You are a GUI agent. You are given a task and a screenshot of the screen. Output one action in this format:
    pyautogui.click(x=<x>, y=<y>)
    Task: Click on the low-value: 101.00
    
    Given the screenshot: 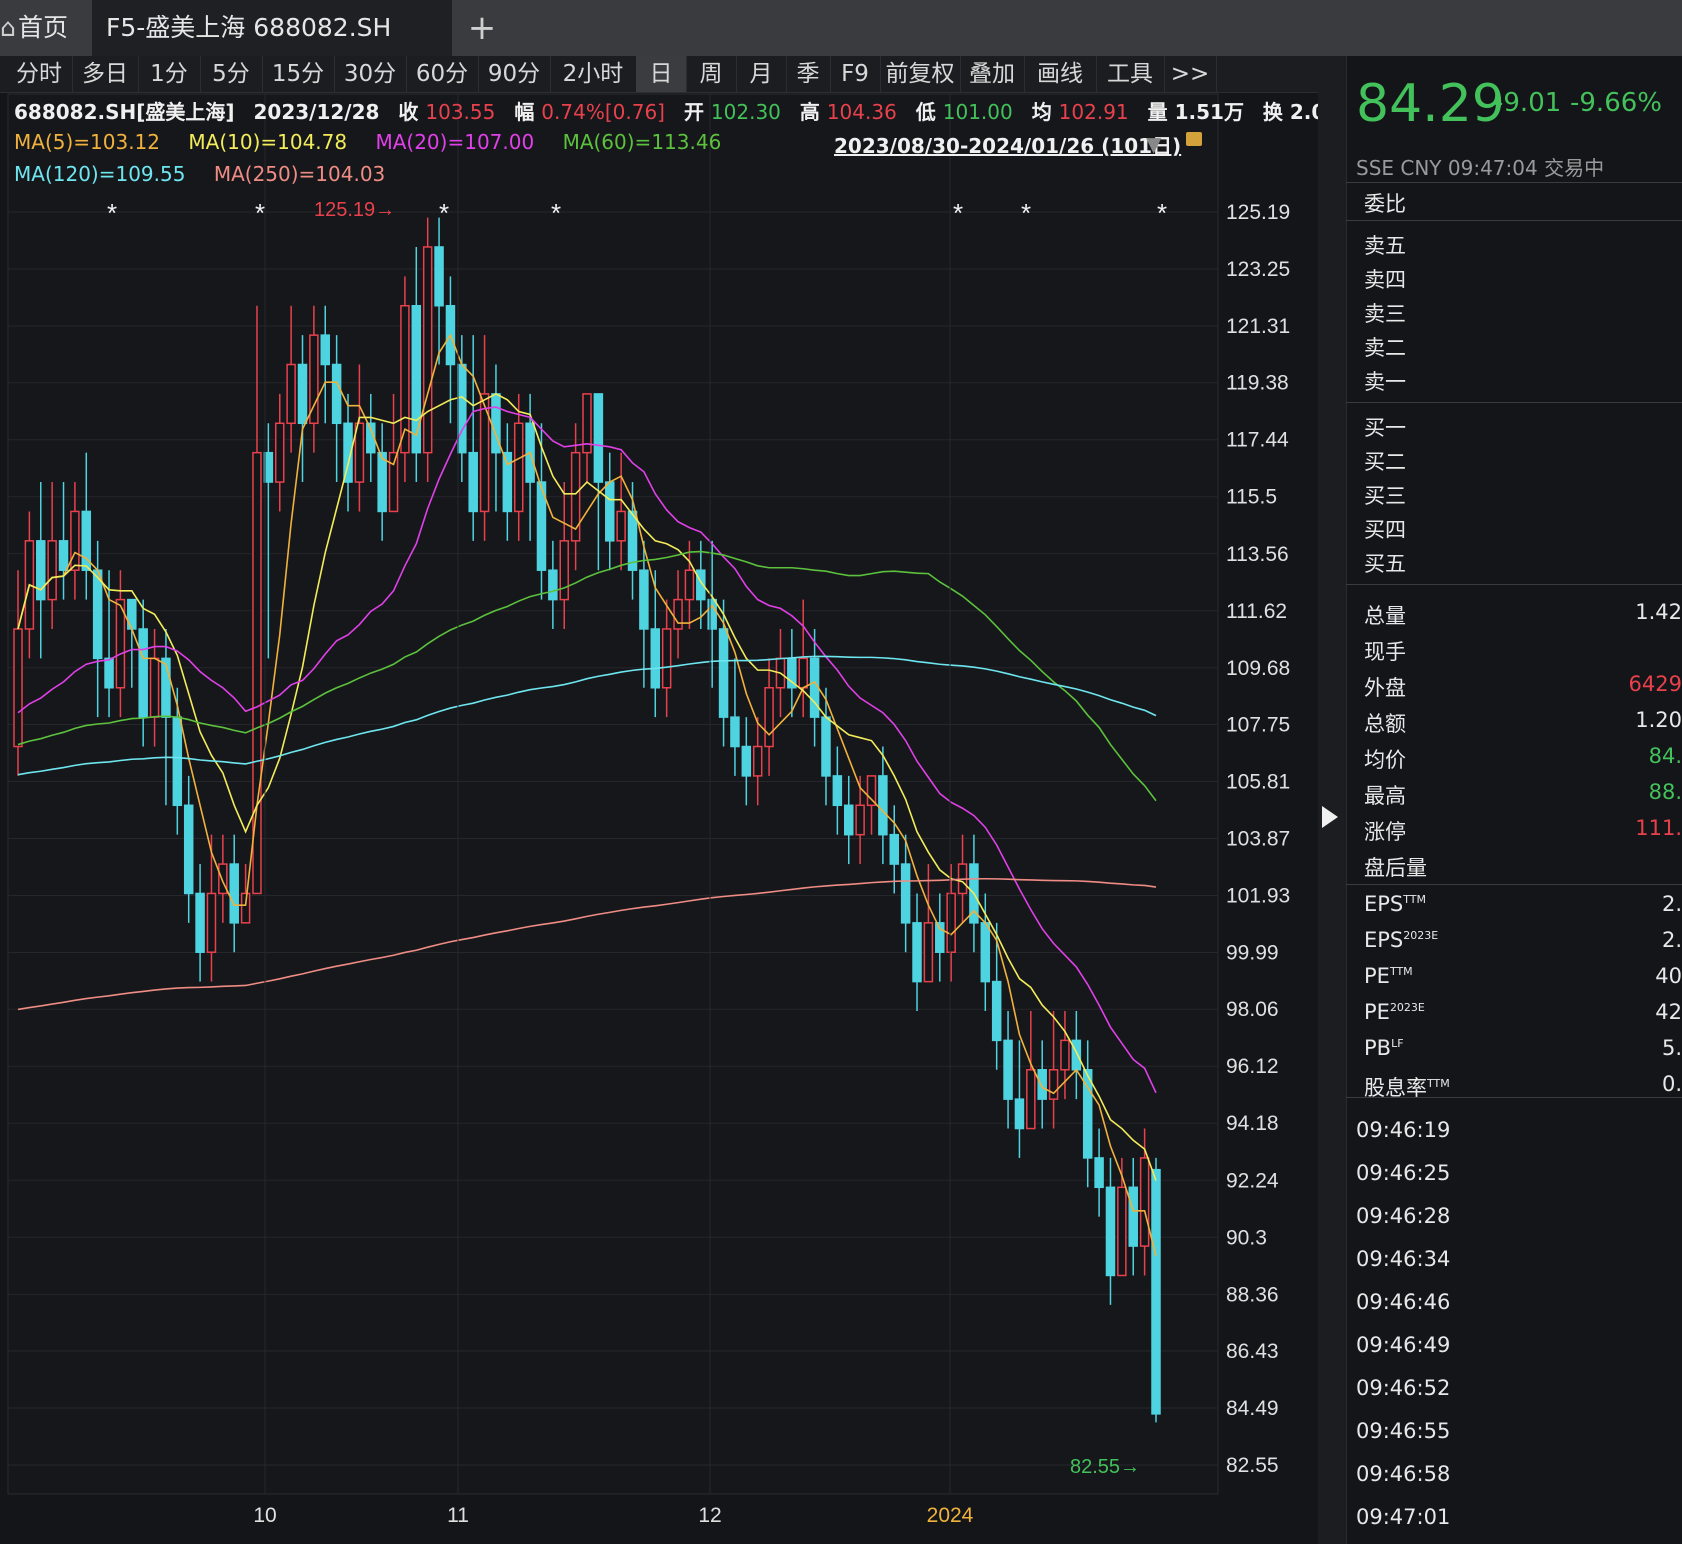 What is the action you would take?
    pyautogui.click(x=977, y=112)
    